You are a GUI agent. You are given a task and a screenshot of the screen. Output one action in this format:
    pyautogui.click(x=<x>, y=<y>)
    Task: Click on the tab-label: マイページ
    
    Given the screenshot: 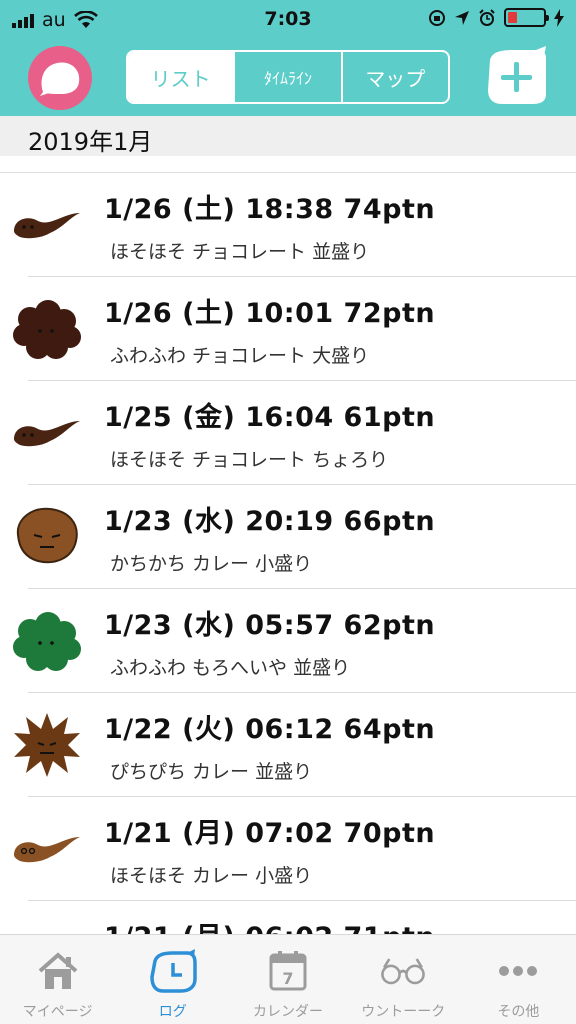 What is the action you would take?
    pyautogui.click(x=57, y=1012)
    